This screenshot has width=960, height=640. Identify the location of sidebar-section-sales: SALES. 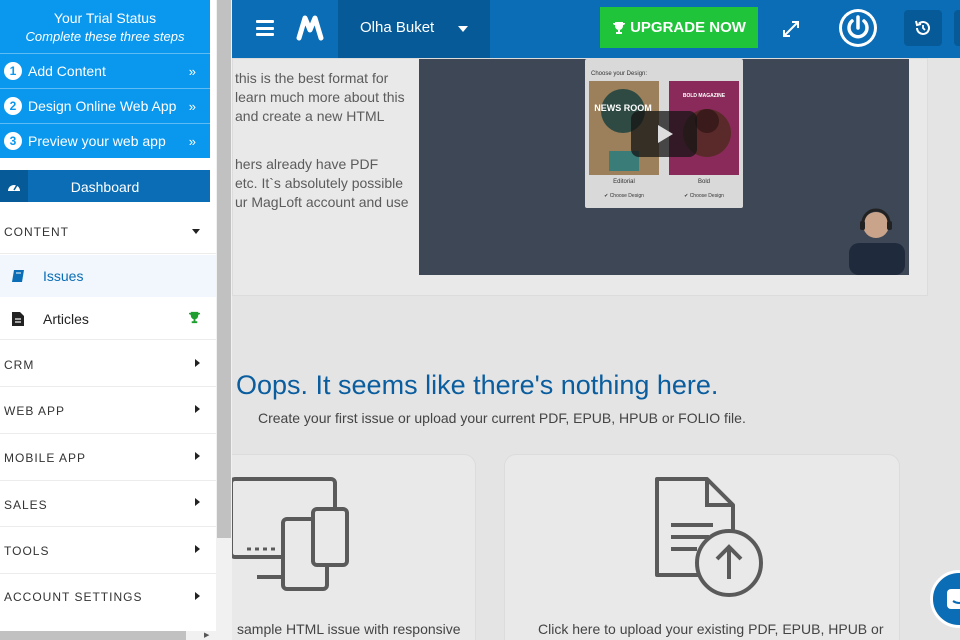
(108, 504).